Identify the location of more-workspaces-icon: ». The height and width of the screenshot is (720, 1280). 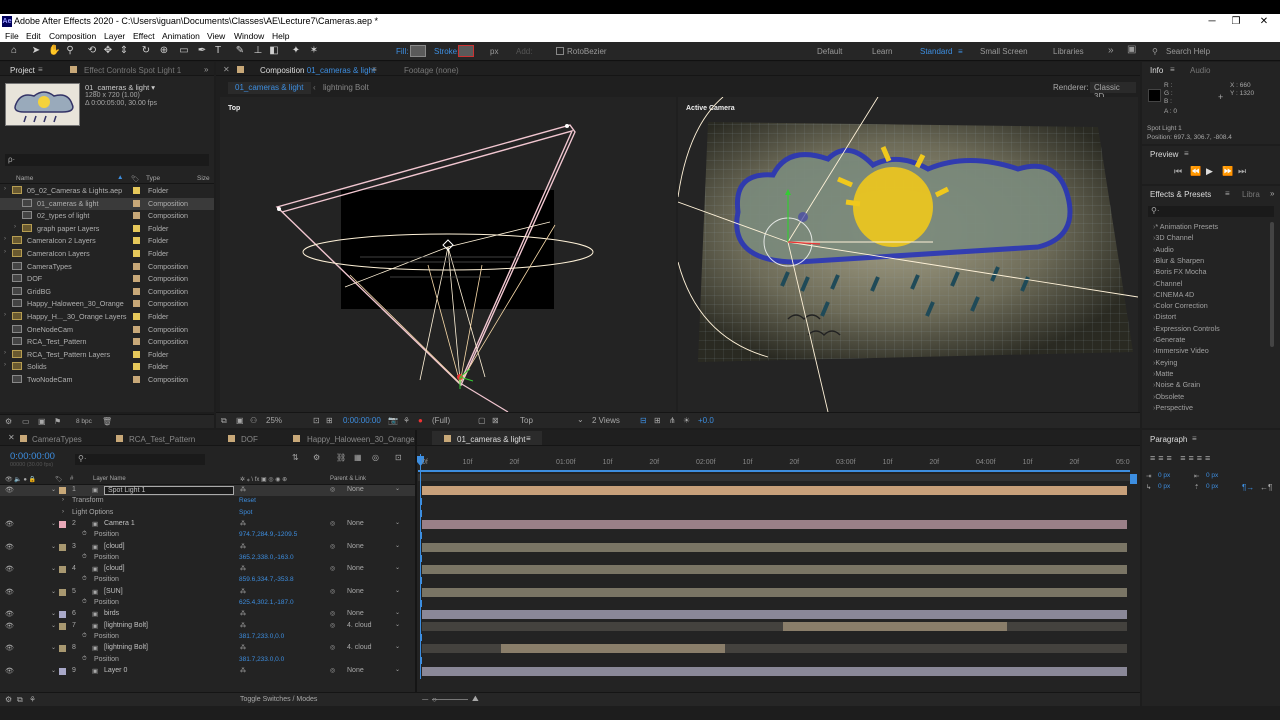
(1111, 50).